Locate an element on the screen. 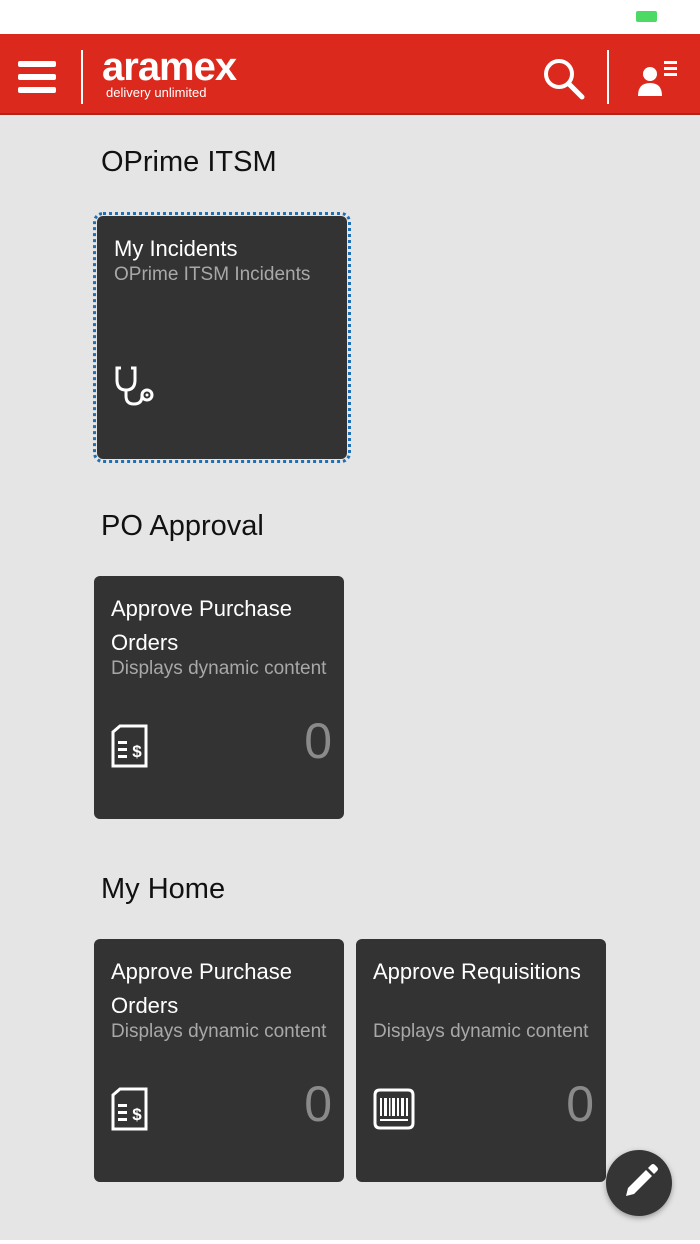  tile-my-incidents: My Incidents OPrime ITSM Incidents is located at coordinates (222, 337).